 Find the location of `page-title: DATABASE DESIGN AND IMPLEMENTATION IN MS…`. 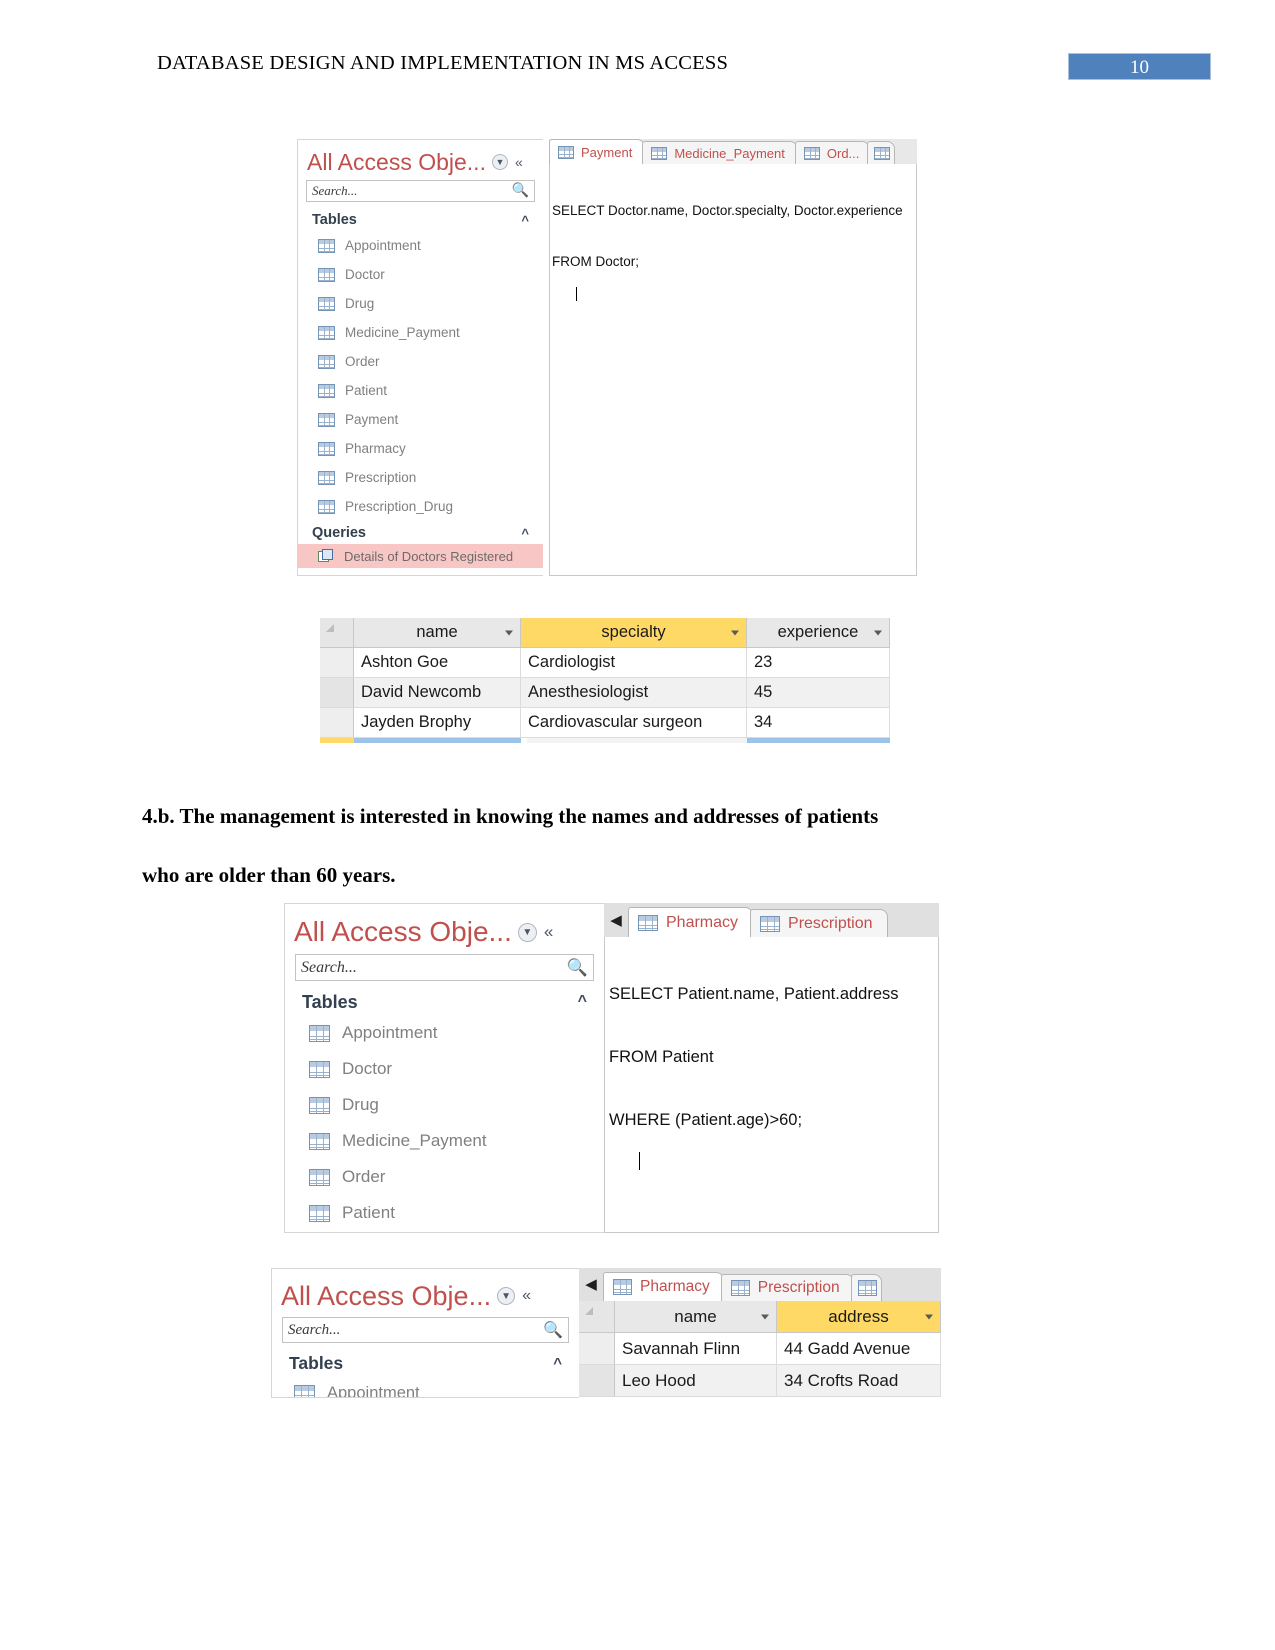

page-title: DATABASE DESIGN AND IMPLEMENTATION IN MS… is located at coordinates (443, 63).